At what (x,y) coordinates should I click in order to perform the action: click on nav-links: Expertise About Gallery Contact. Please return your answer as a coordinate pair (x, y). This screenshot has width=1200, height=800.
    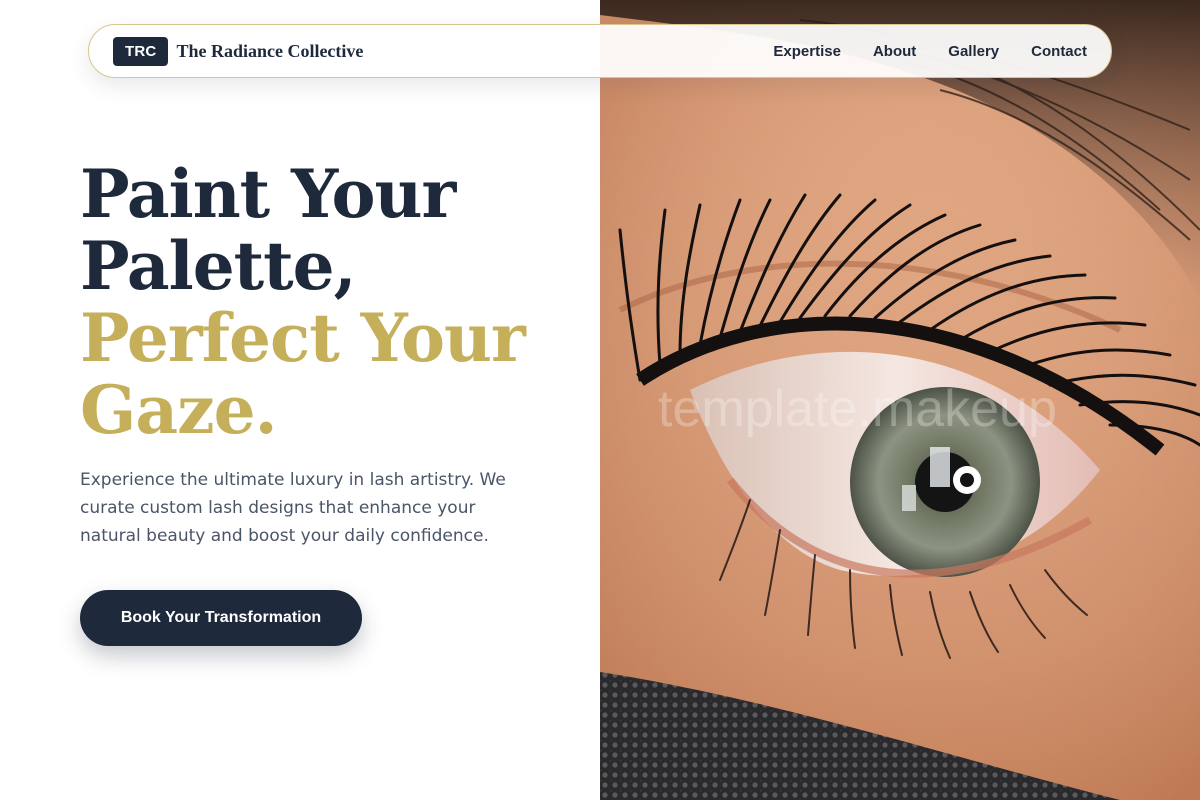
    Looking at the image, I should click on (930, 51).